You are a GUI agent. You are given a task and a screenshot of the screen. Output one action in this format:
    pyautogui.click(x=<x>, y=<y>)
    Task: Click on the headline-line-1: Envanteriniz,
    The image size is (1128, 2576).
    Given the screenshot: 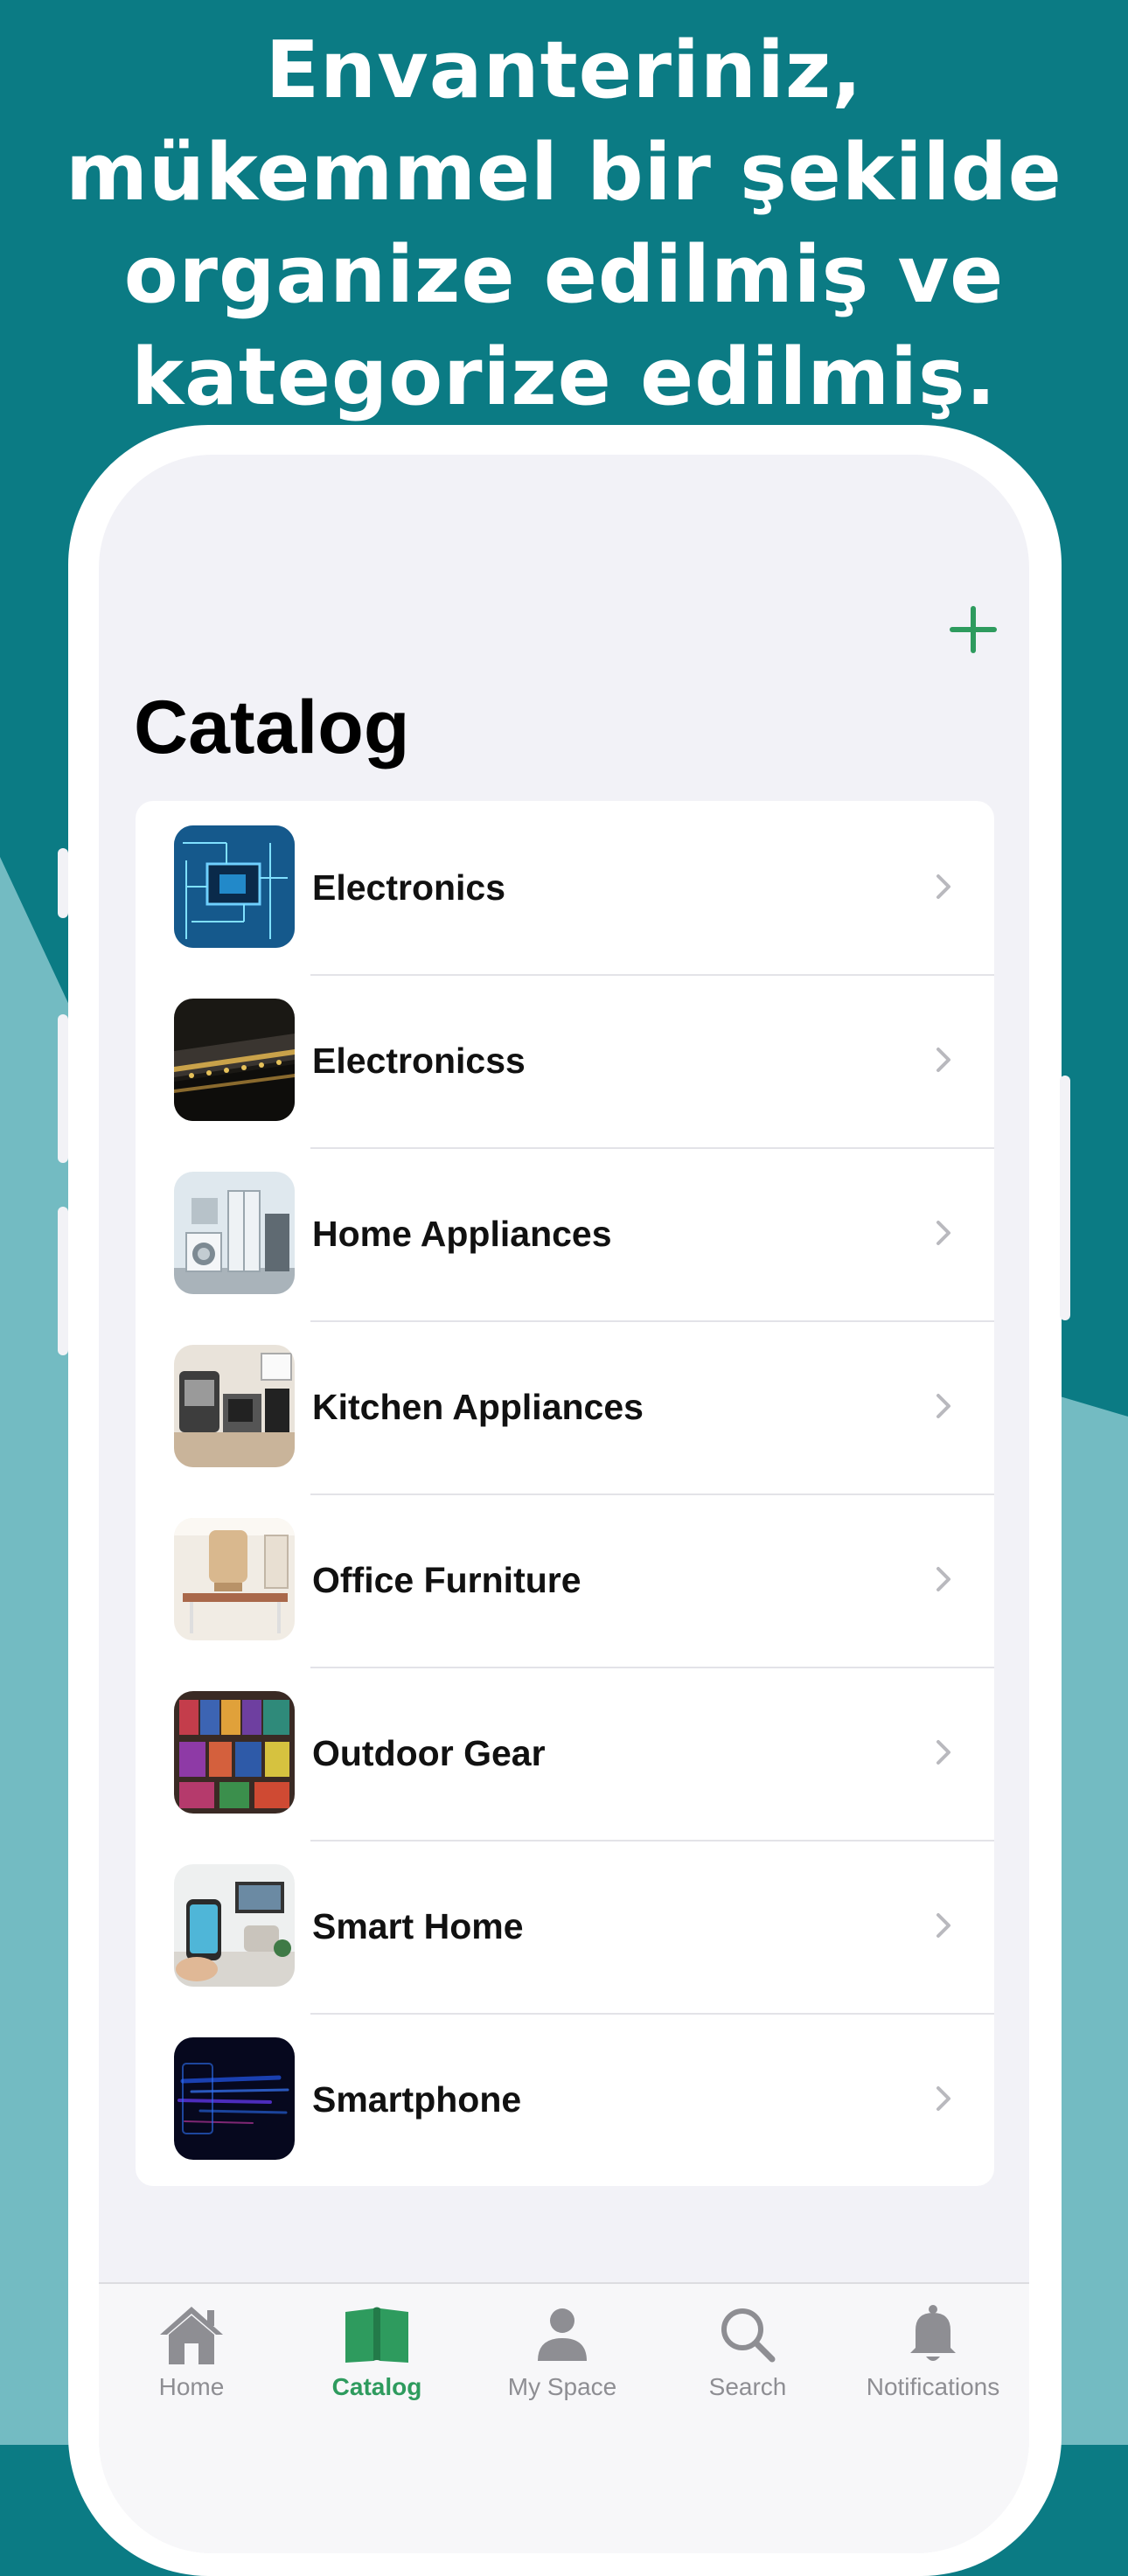 What is the action you would take?
    pyautogui.click(x=564, y=70)
    